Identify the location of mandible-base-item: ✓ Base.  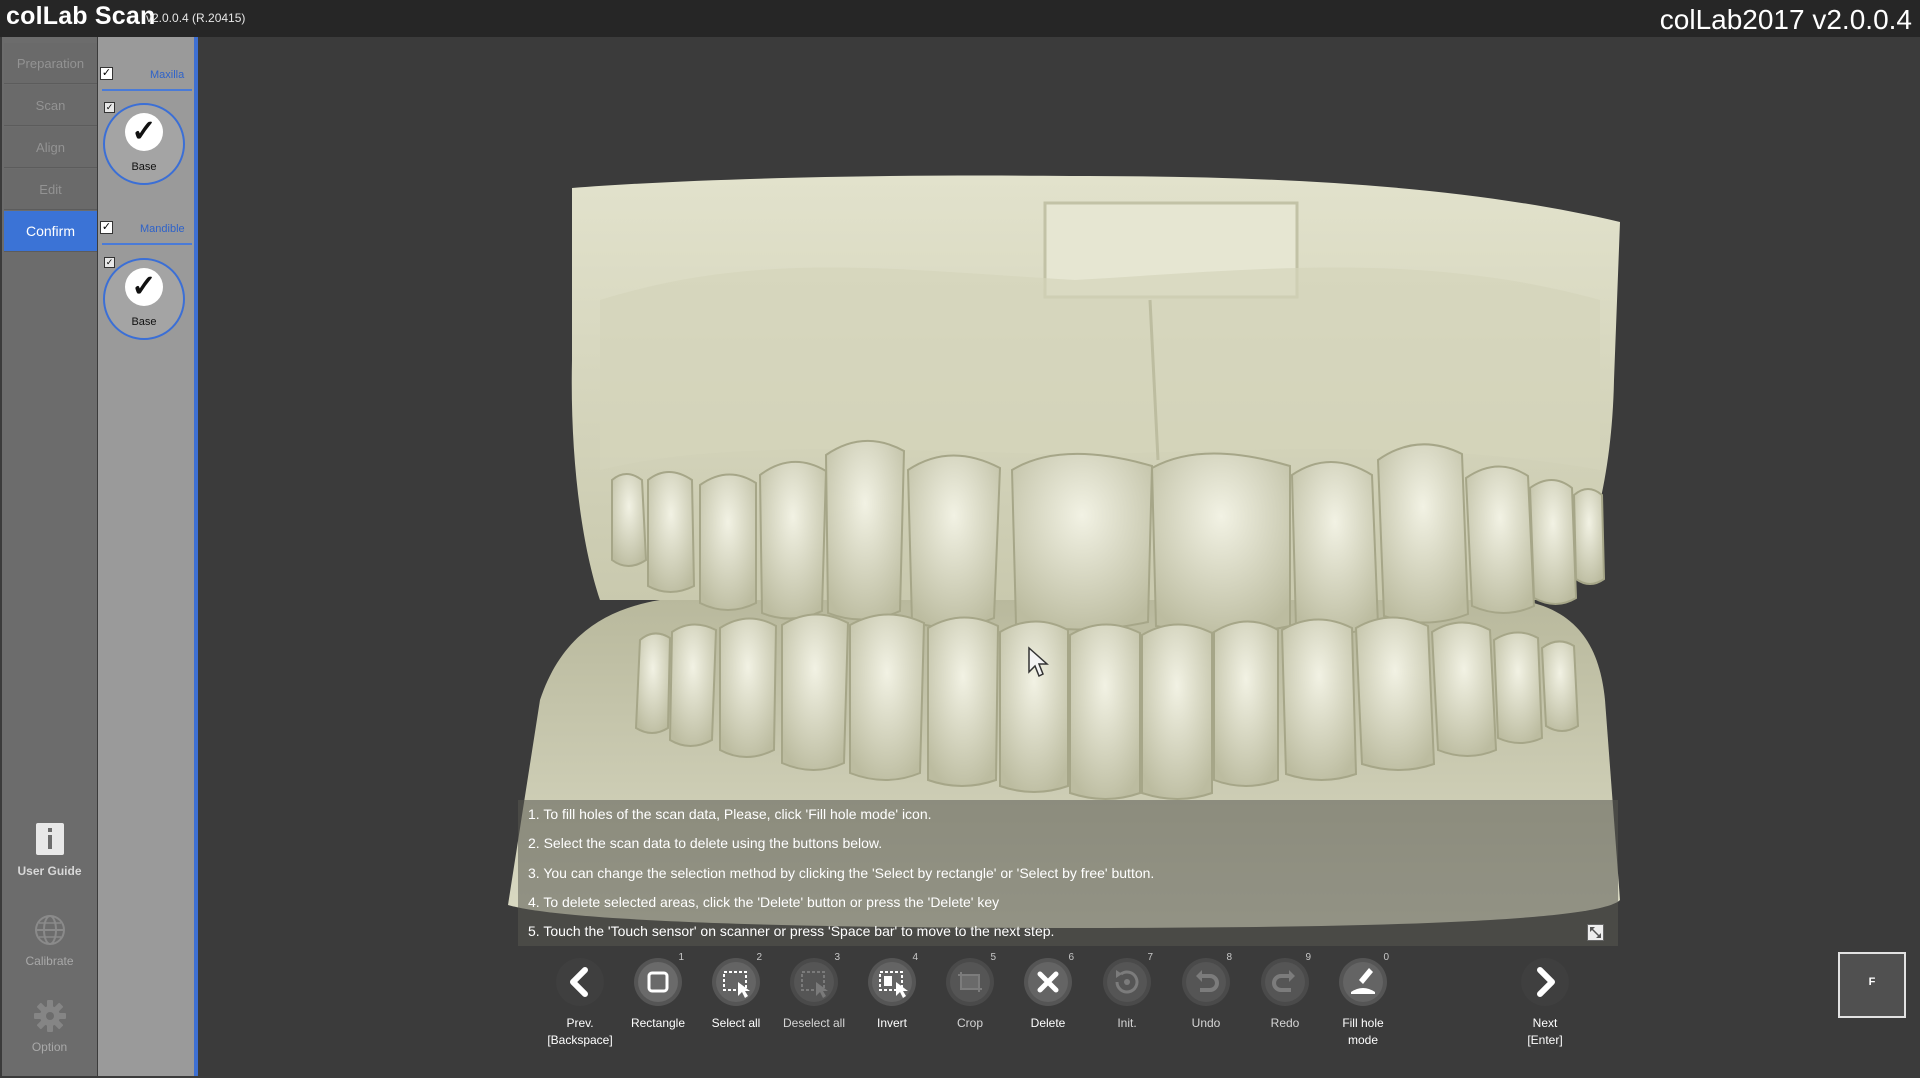
(144, 299).